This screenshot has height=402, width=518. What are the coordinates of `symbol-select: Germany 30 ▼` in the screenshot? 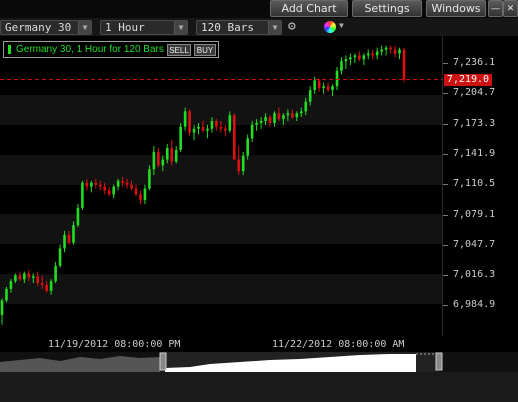 It's located at (46, 27).